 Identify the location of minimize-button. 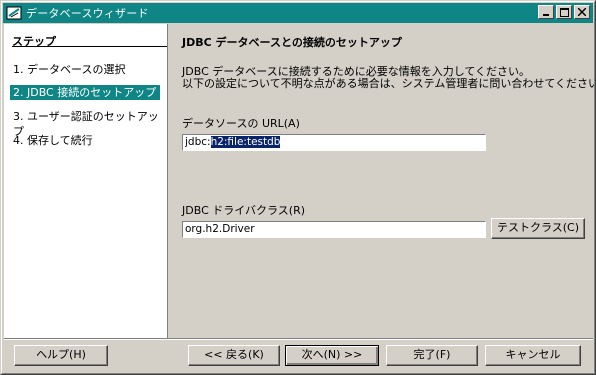
(546, 12).